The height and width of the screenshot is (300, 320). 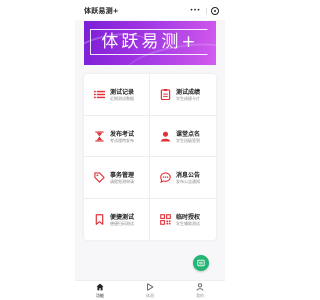 I want to click on menu-item-label: 便捷测试, so click(x=122, y=217).